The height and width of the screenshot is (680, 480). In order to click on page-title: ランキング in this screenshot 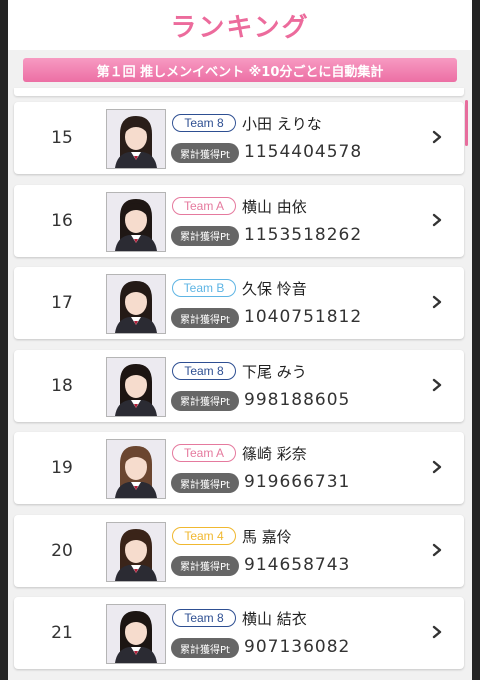, I will do `click(240, 27)`.